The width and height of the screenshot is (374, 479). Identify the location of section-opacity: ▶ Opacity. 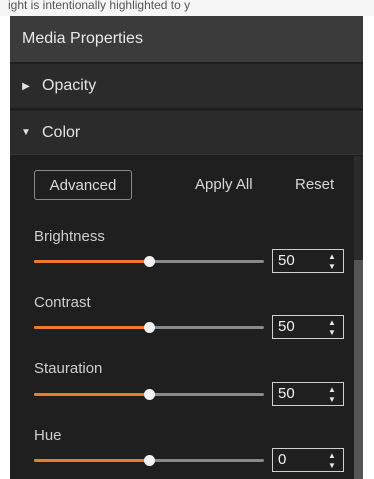
(186, 86).